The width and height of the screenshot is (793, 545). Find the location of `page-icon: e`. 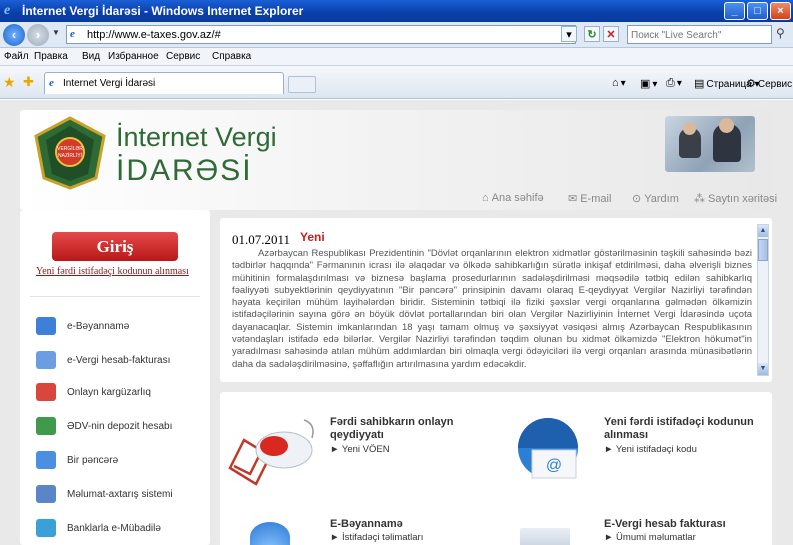

page-icon: e is located at coordinates (72, 34).